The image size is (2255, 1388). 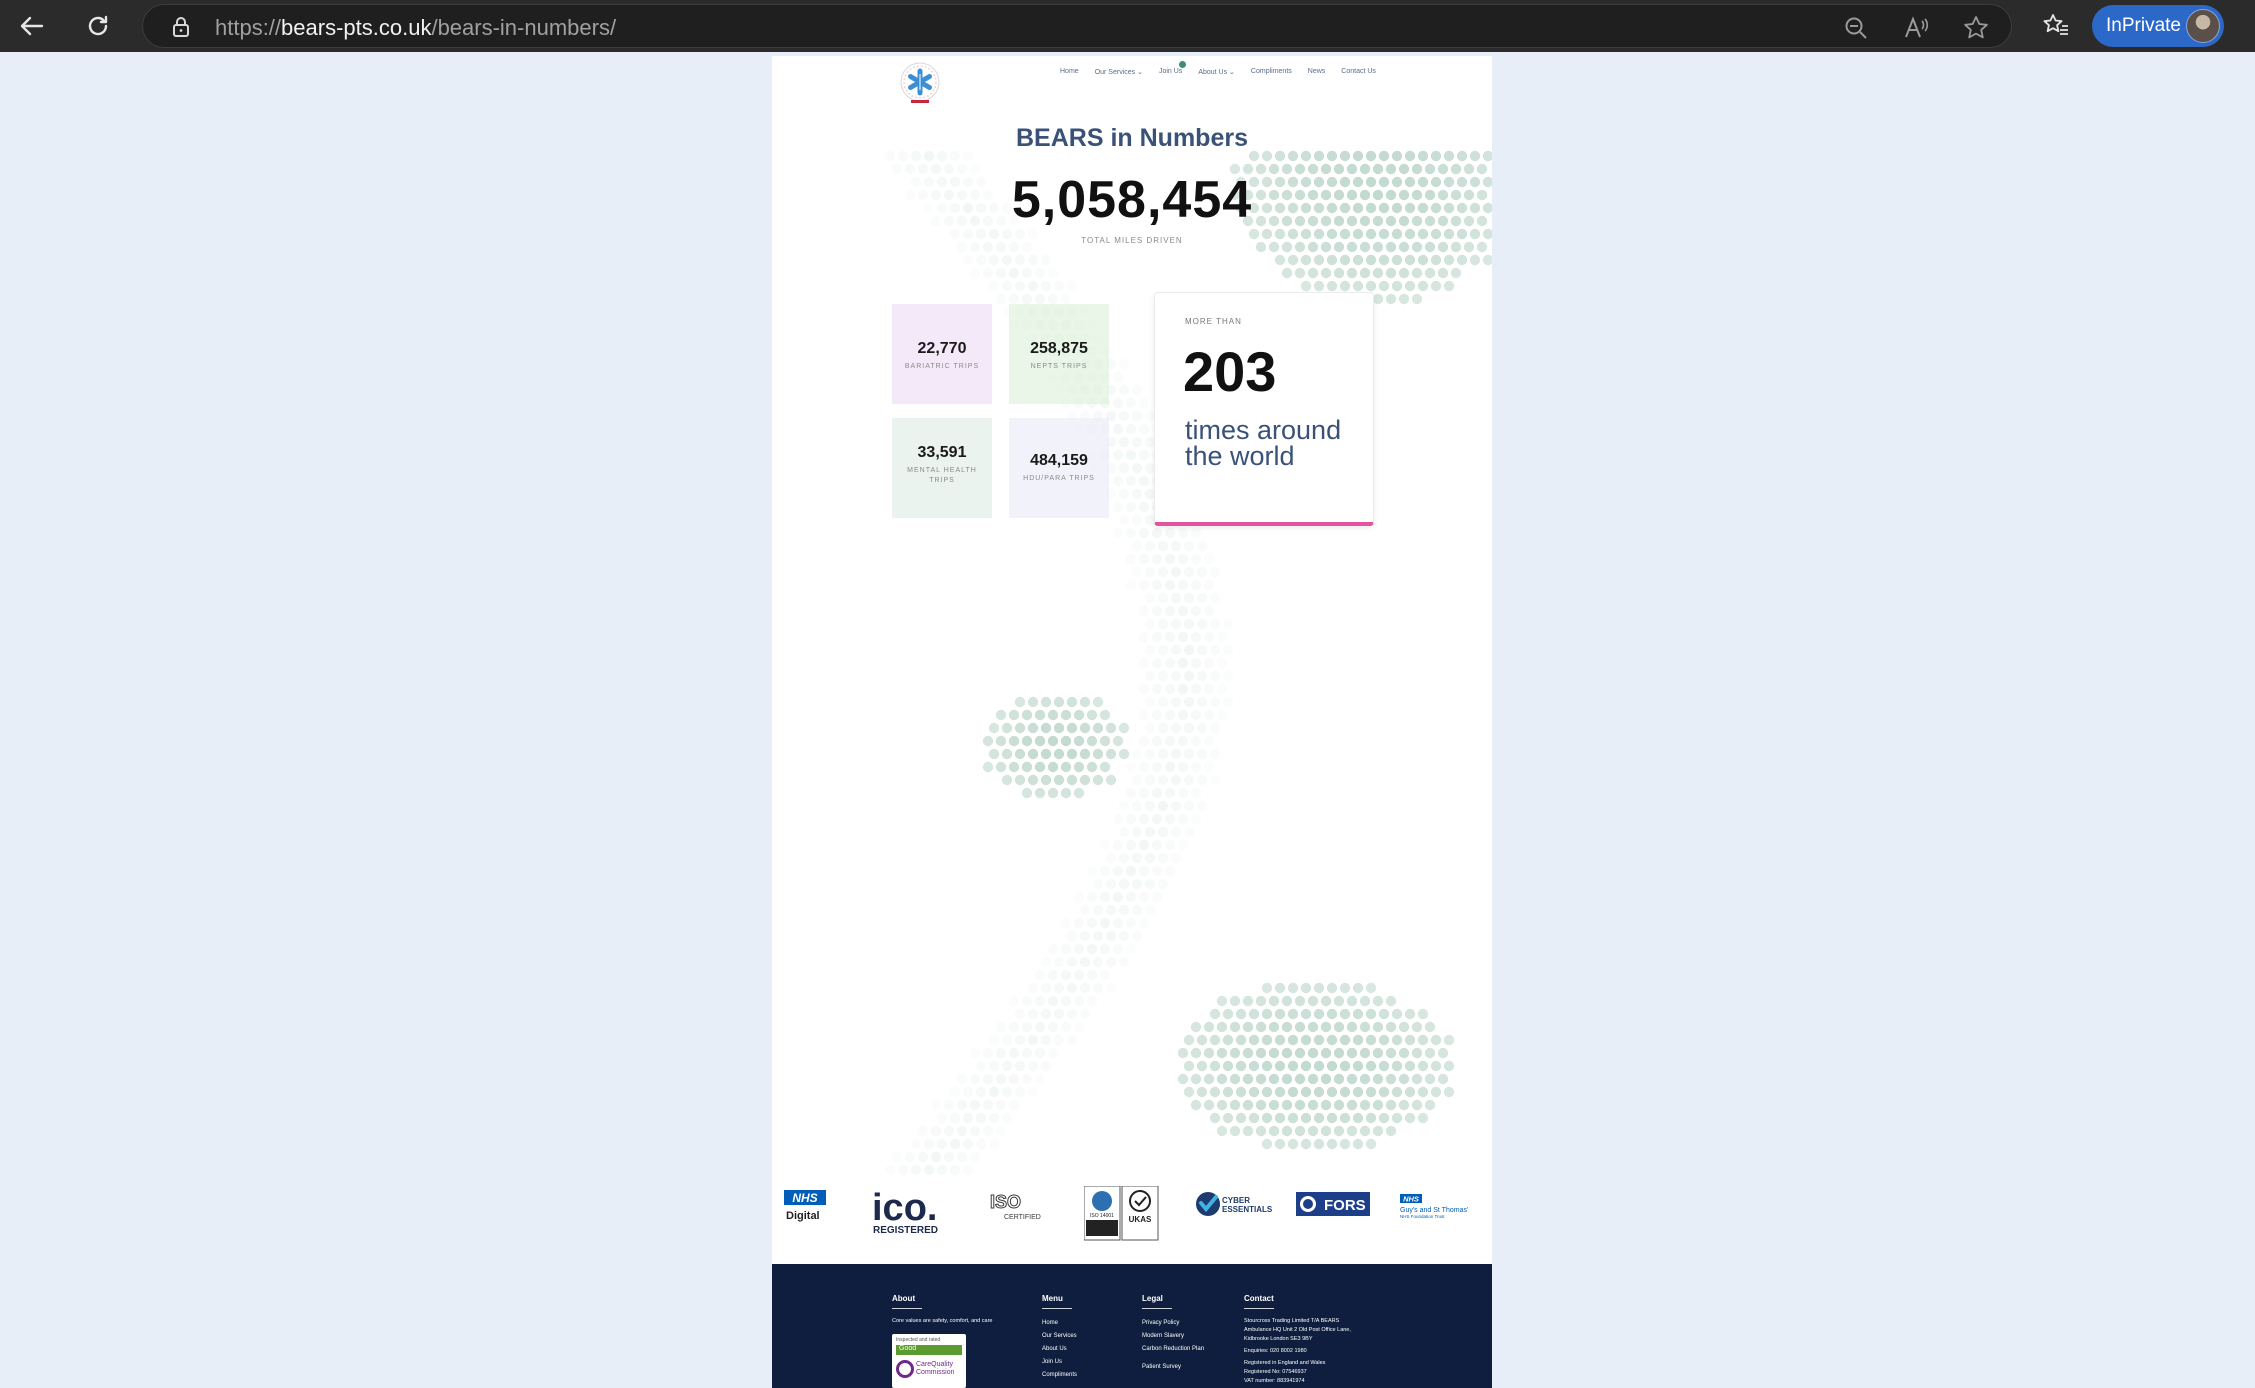 I want to click on footer-link-about-us: About Us, so click(x=1059, y=1349).